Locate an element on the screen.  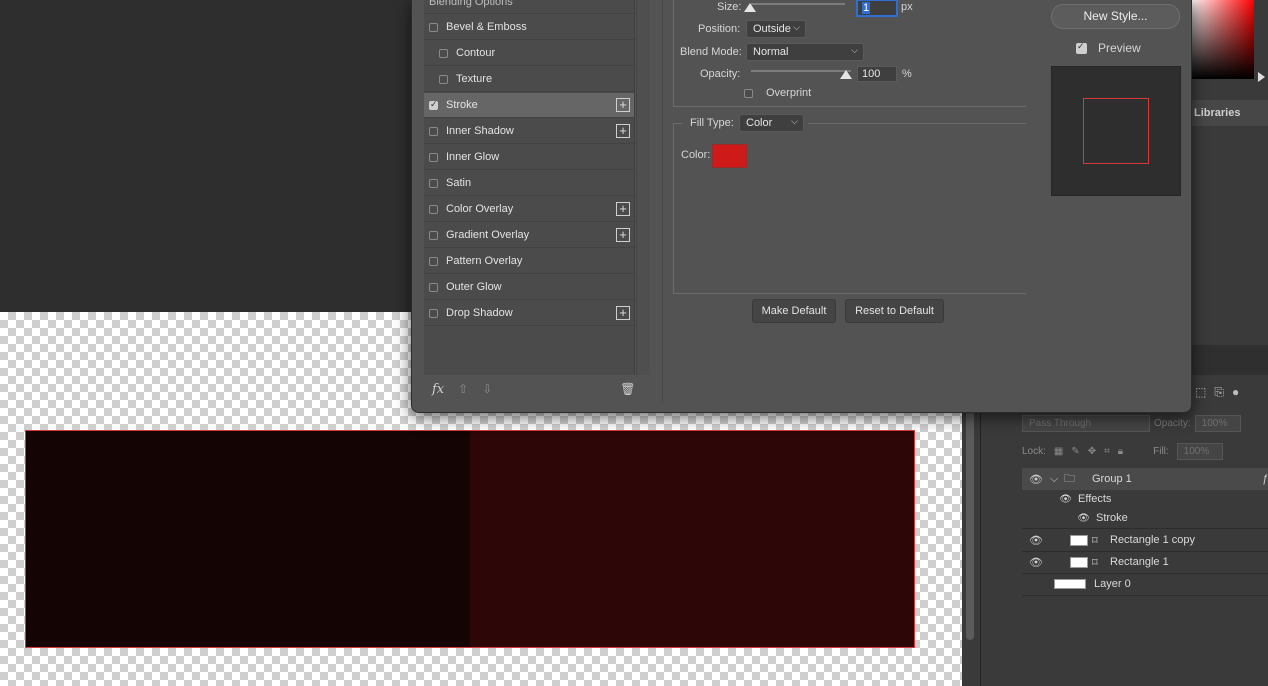
fx-badge-icon: ƒ is located at coordinates (1265, 479).